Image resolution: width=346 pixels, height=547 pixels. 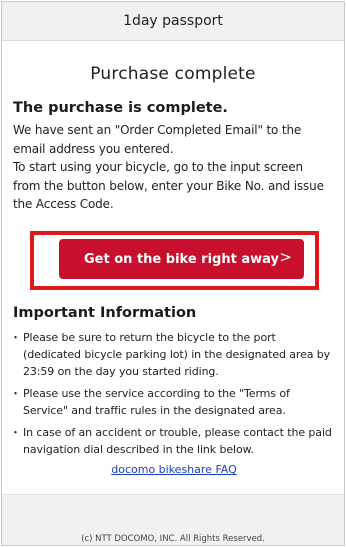 What do you see at coordinates (120, 108) in the screenshot?
I see `confirmation-heading: The purchase is complete.` at bounding box center [120, 108].